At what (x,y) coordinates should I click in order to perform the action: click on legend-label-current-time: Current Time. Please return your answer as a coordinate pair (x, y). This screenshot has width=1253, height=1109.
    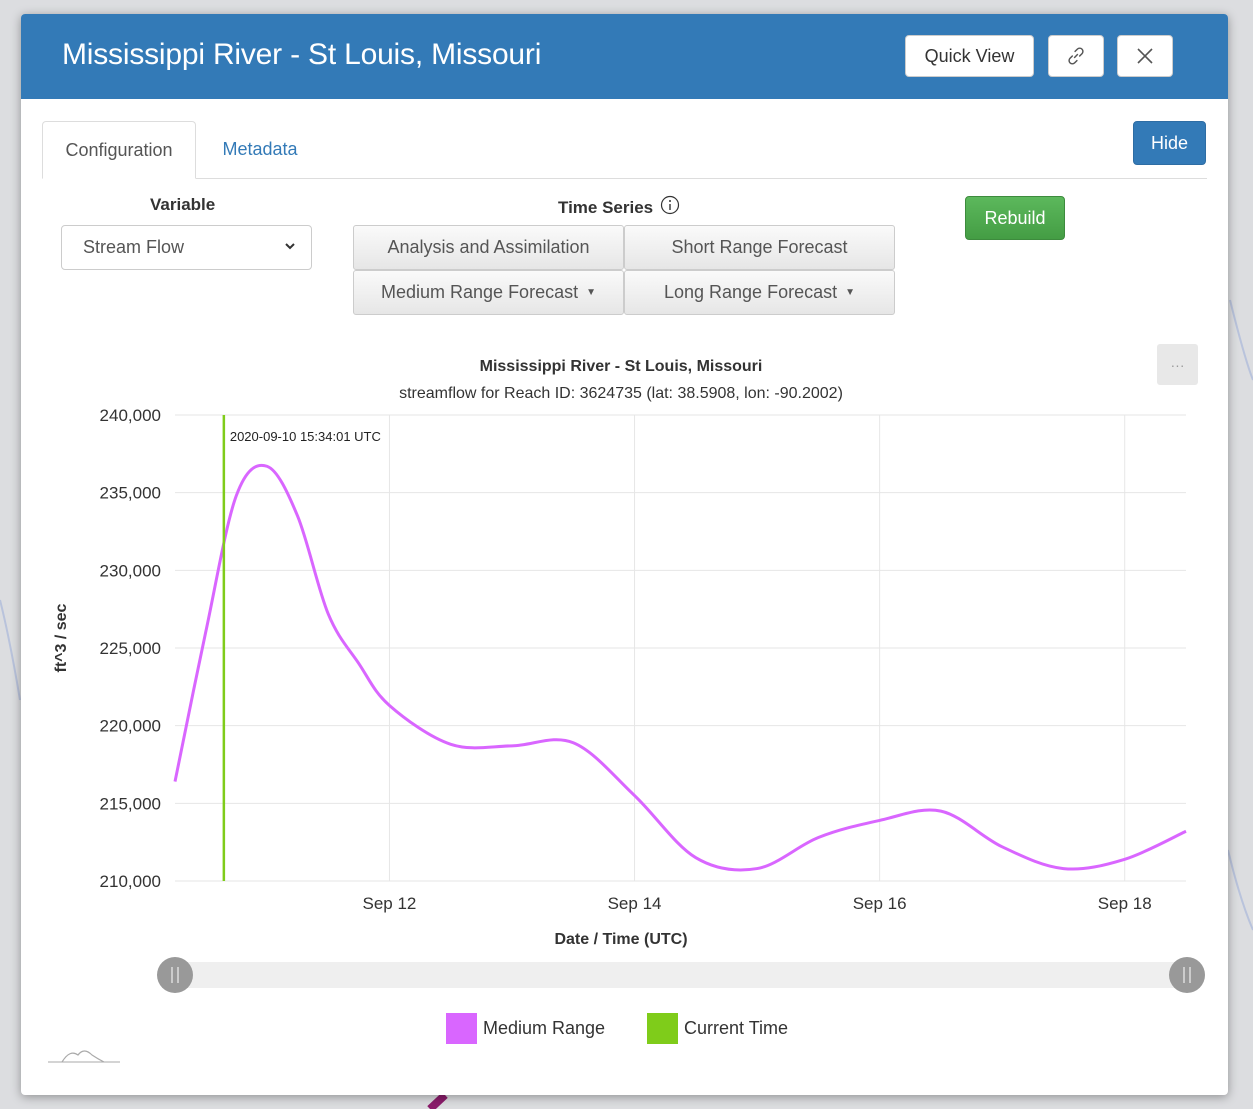
    Looking at the image, I should click on (736, 1028).